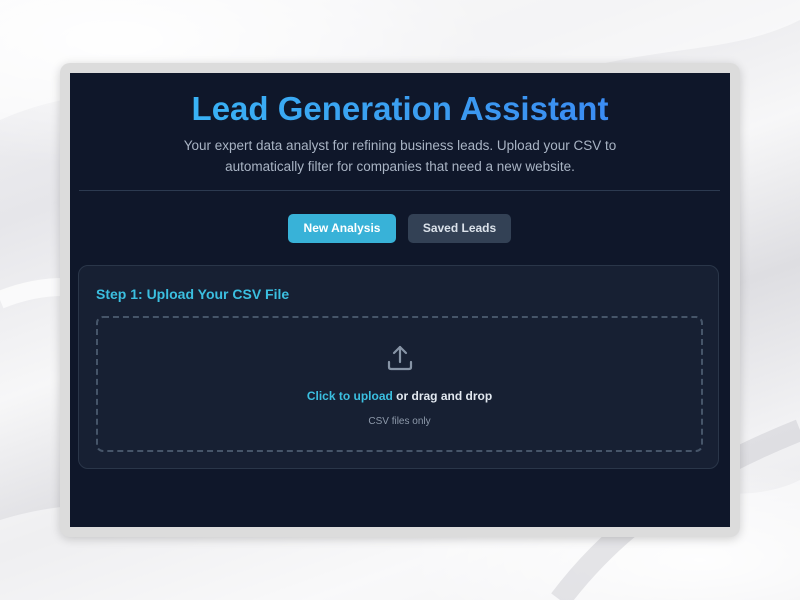 Image resolution: width=800 pixels, height=600 pixels. I want to click on drag-drop-text: or drag and drop, so click(442, 396).